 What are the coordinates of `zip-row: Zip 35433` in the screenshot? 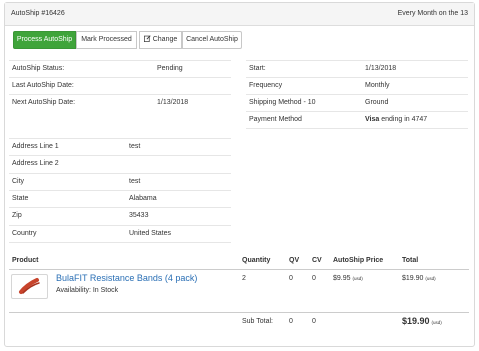 It's located at (120, 215).